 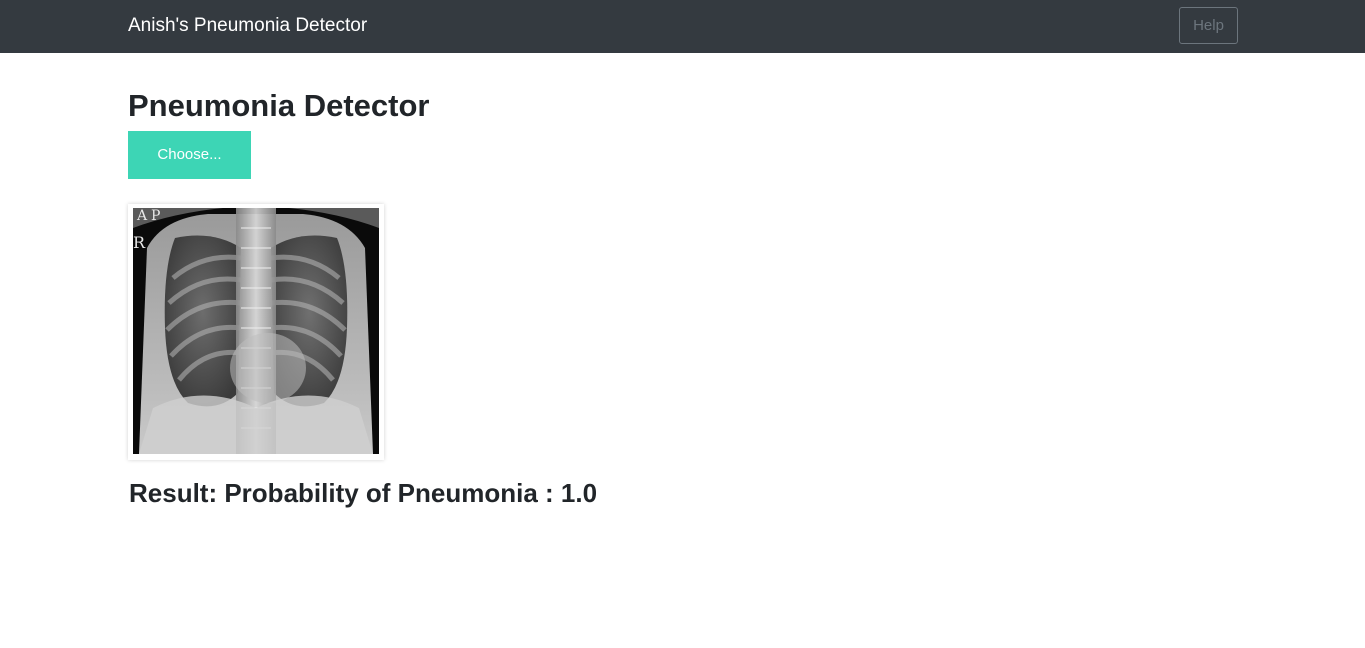 What do you see at coordinates (247, 26) in the screenshot?
I see `navbar-brand: Anish's Pneumonia Detector` at bounding box center [247, 26].